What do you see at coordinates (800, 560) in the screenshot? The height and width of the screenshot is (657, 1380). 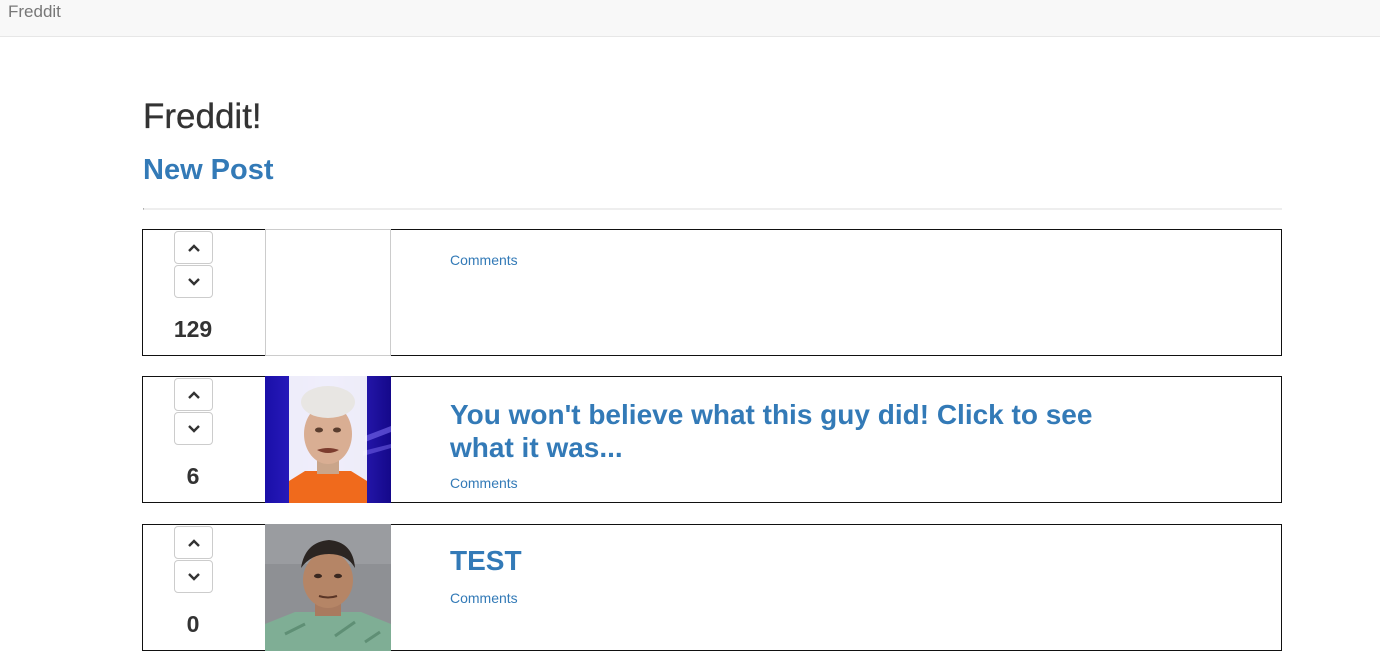 I see `post-title-link: TEST` at bounding box center [800, 560].